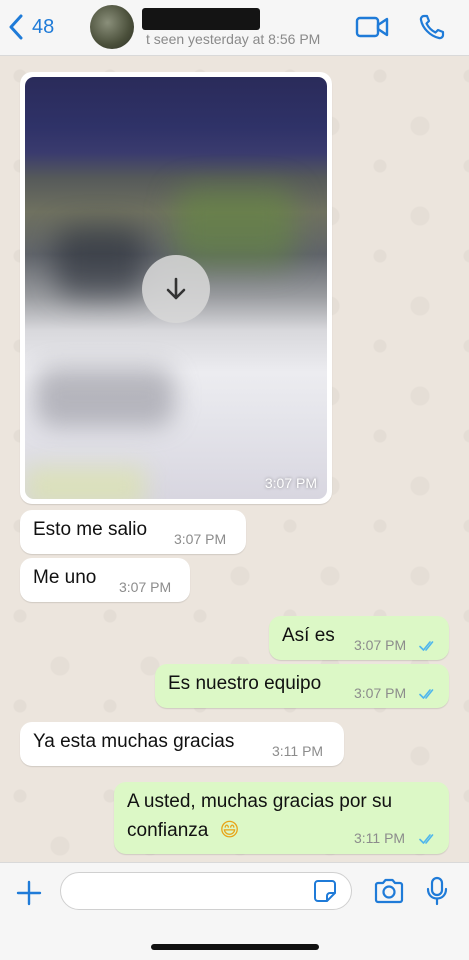 This screenshot has height=960, width=469. I want to click on chat-header: 48 t seen yesterday at 8:56 PM, so click(234, 28).